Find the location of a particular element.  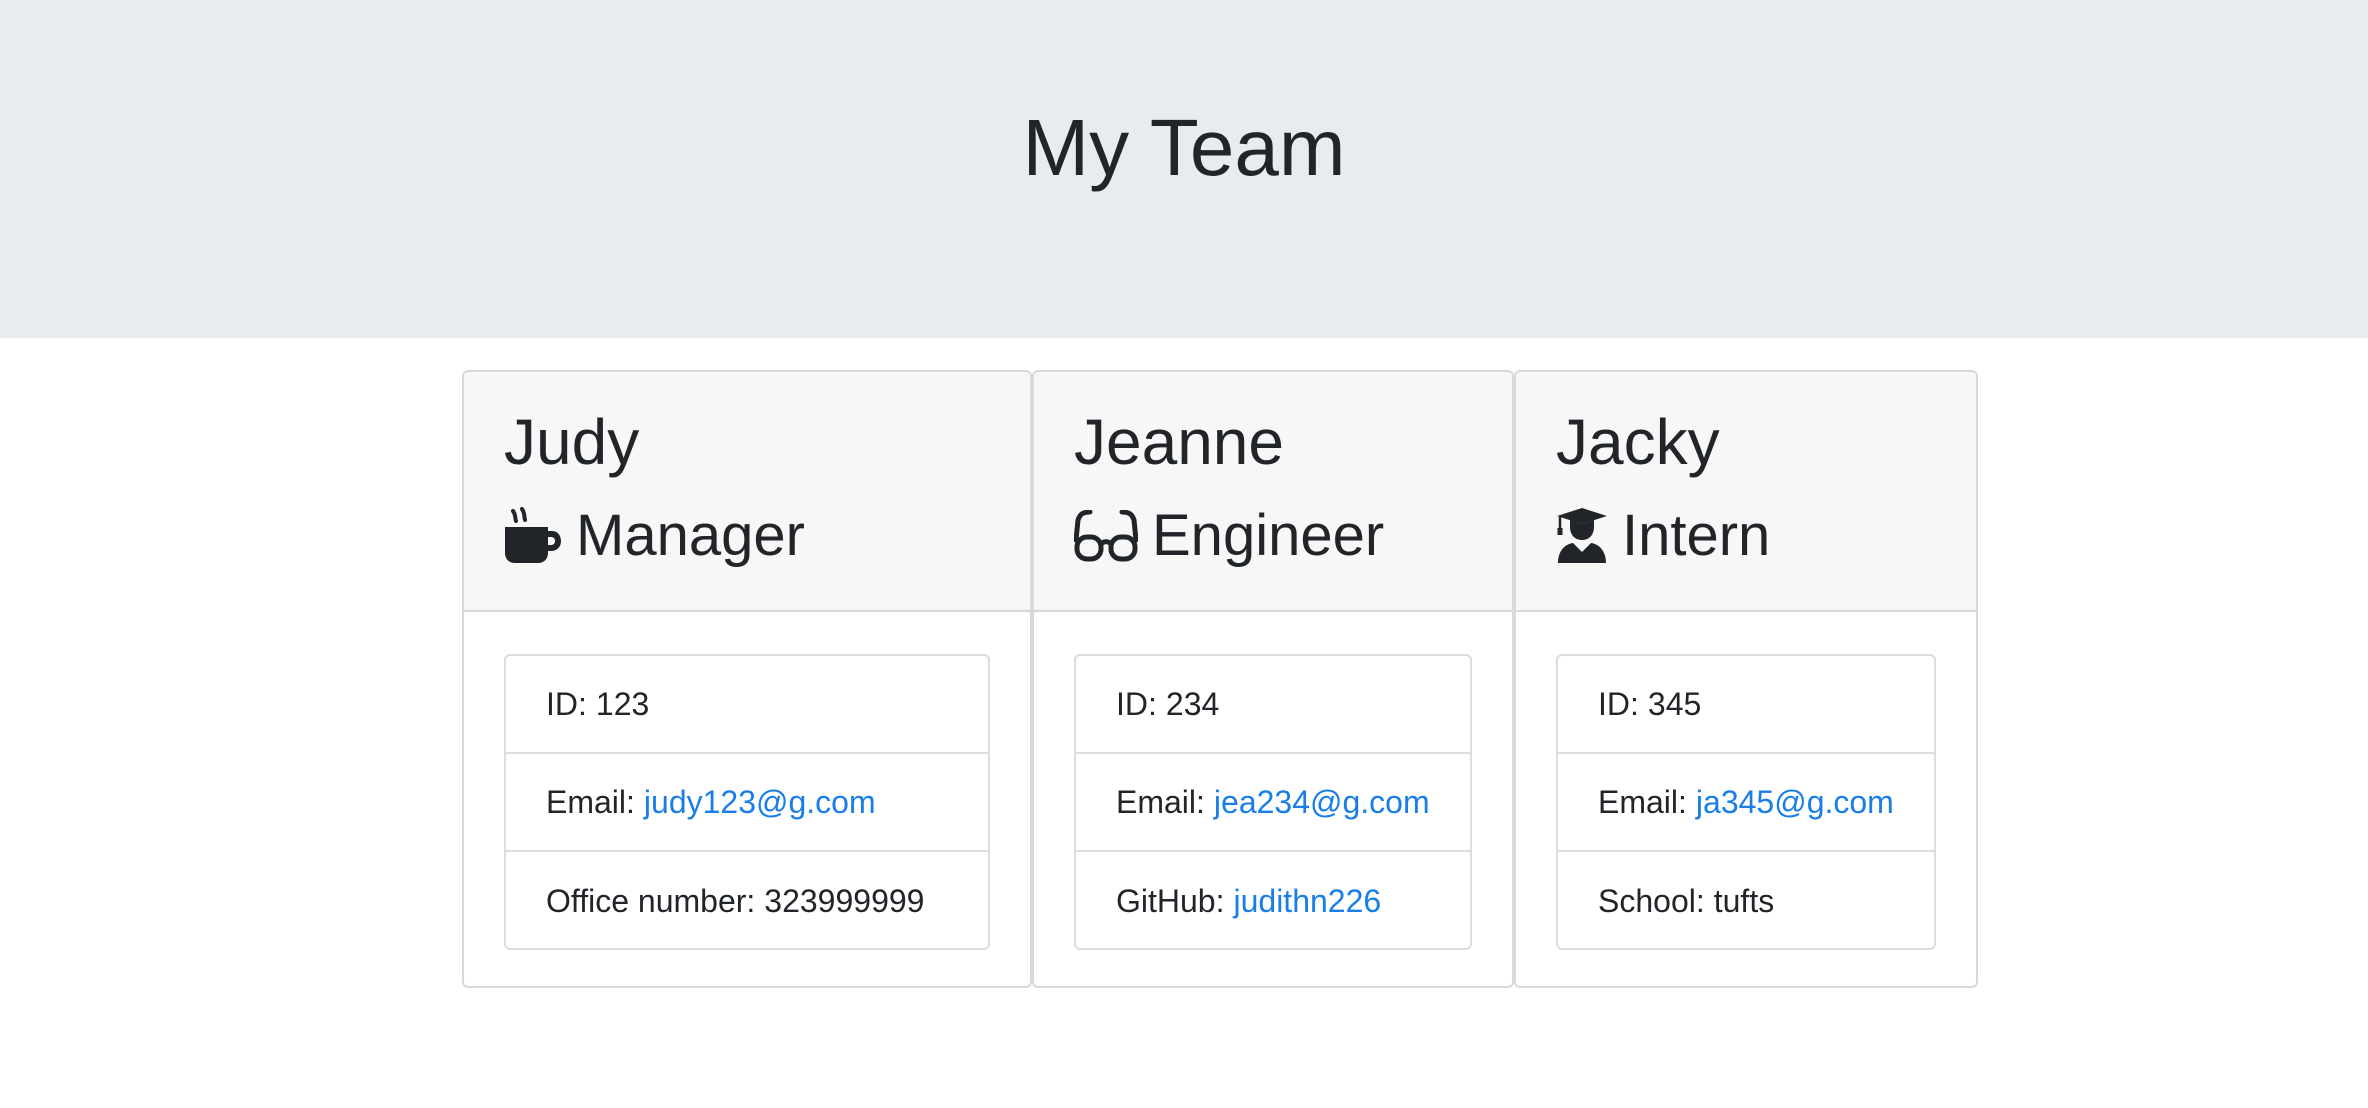

github-label: GitHub: is located at coordinates (1170, 901).